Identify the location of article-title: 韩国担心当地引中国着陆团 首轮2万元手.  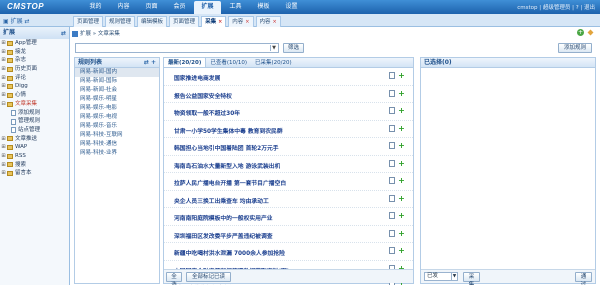
(226, 147).